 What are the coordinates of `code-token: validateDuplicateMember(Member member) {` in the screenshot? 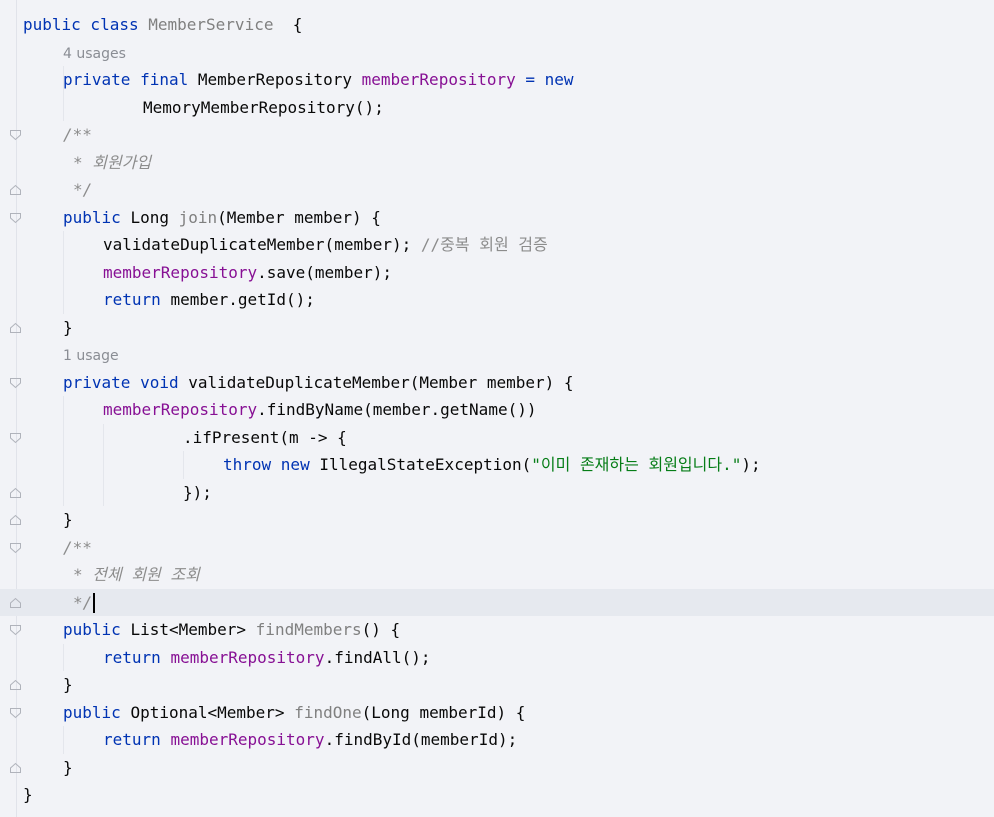 It's located at (381, 382).